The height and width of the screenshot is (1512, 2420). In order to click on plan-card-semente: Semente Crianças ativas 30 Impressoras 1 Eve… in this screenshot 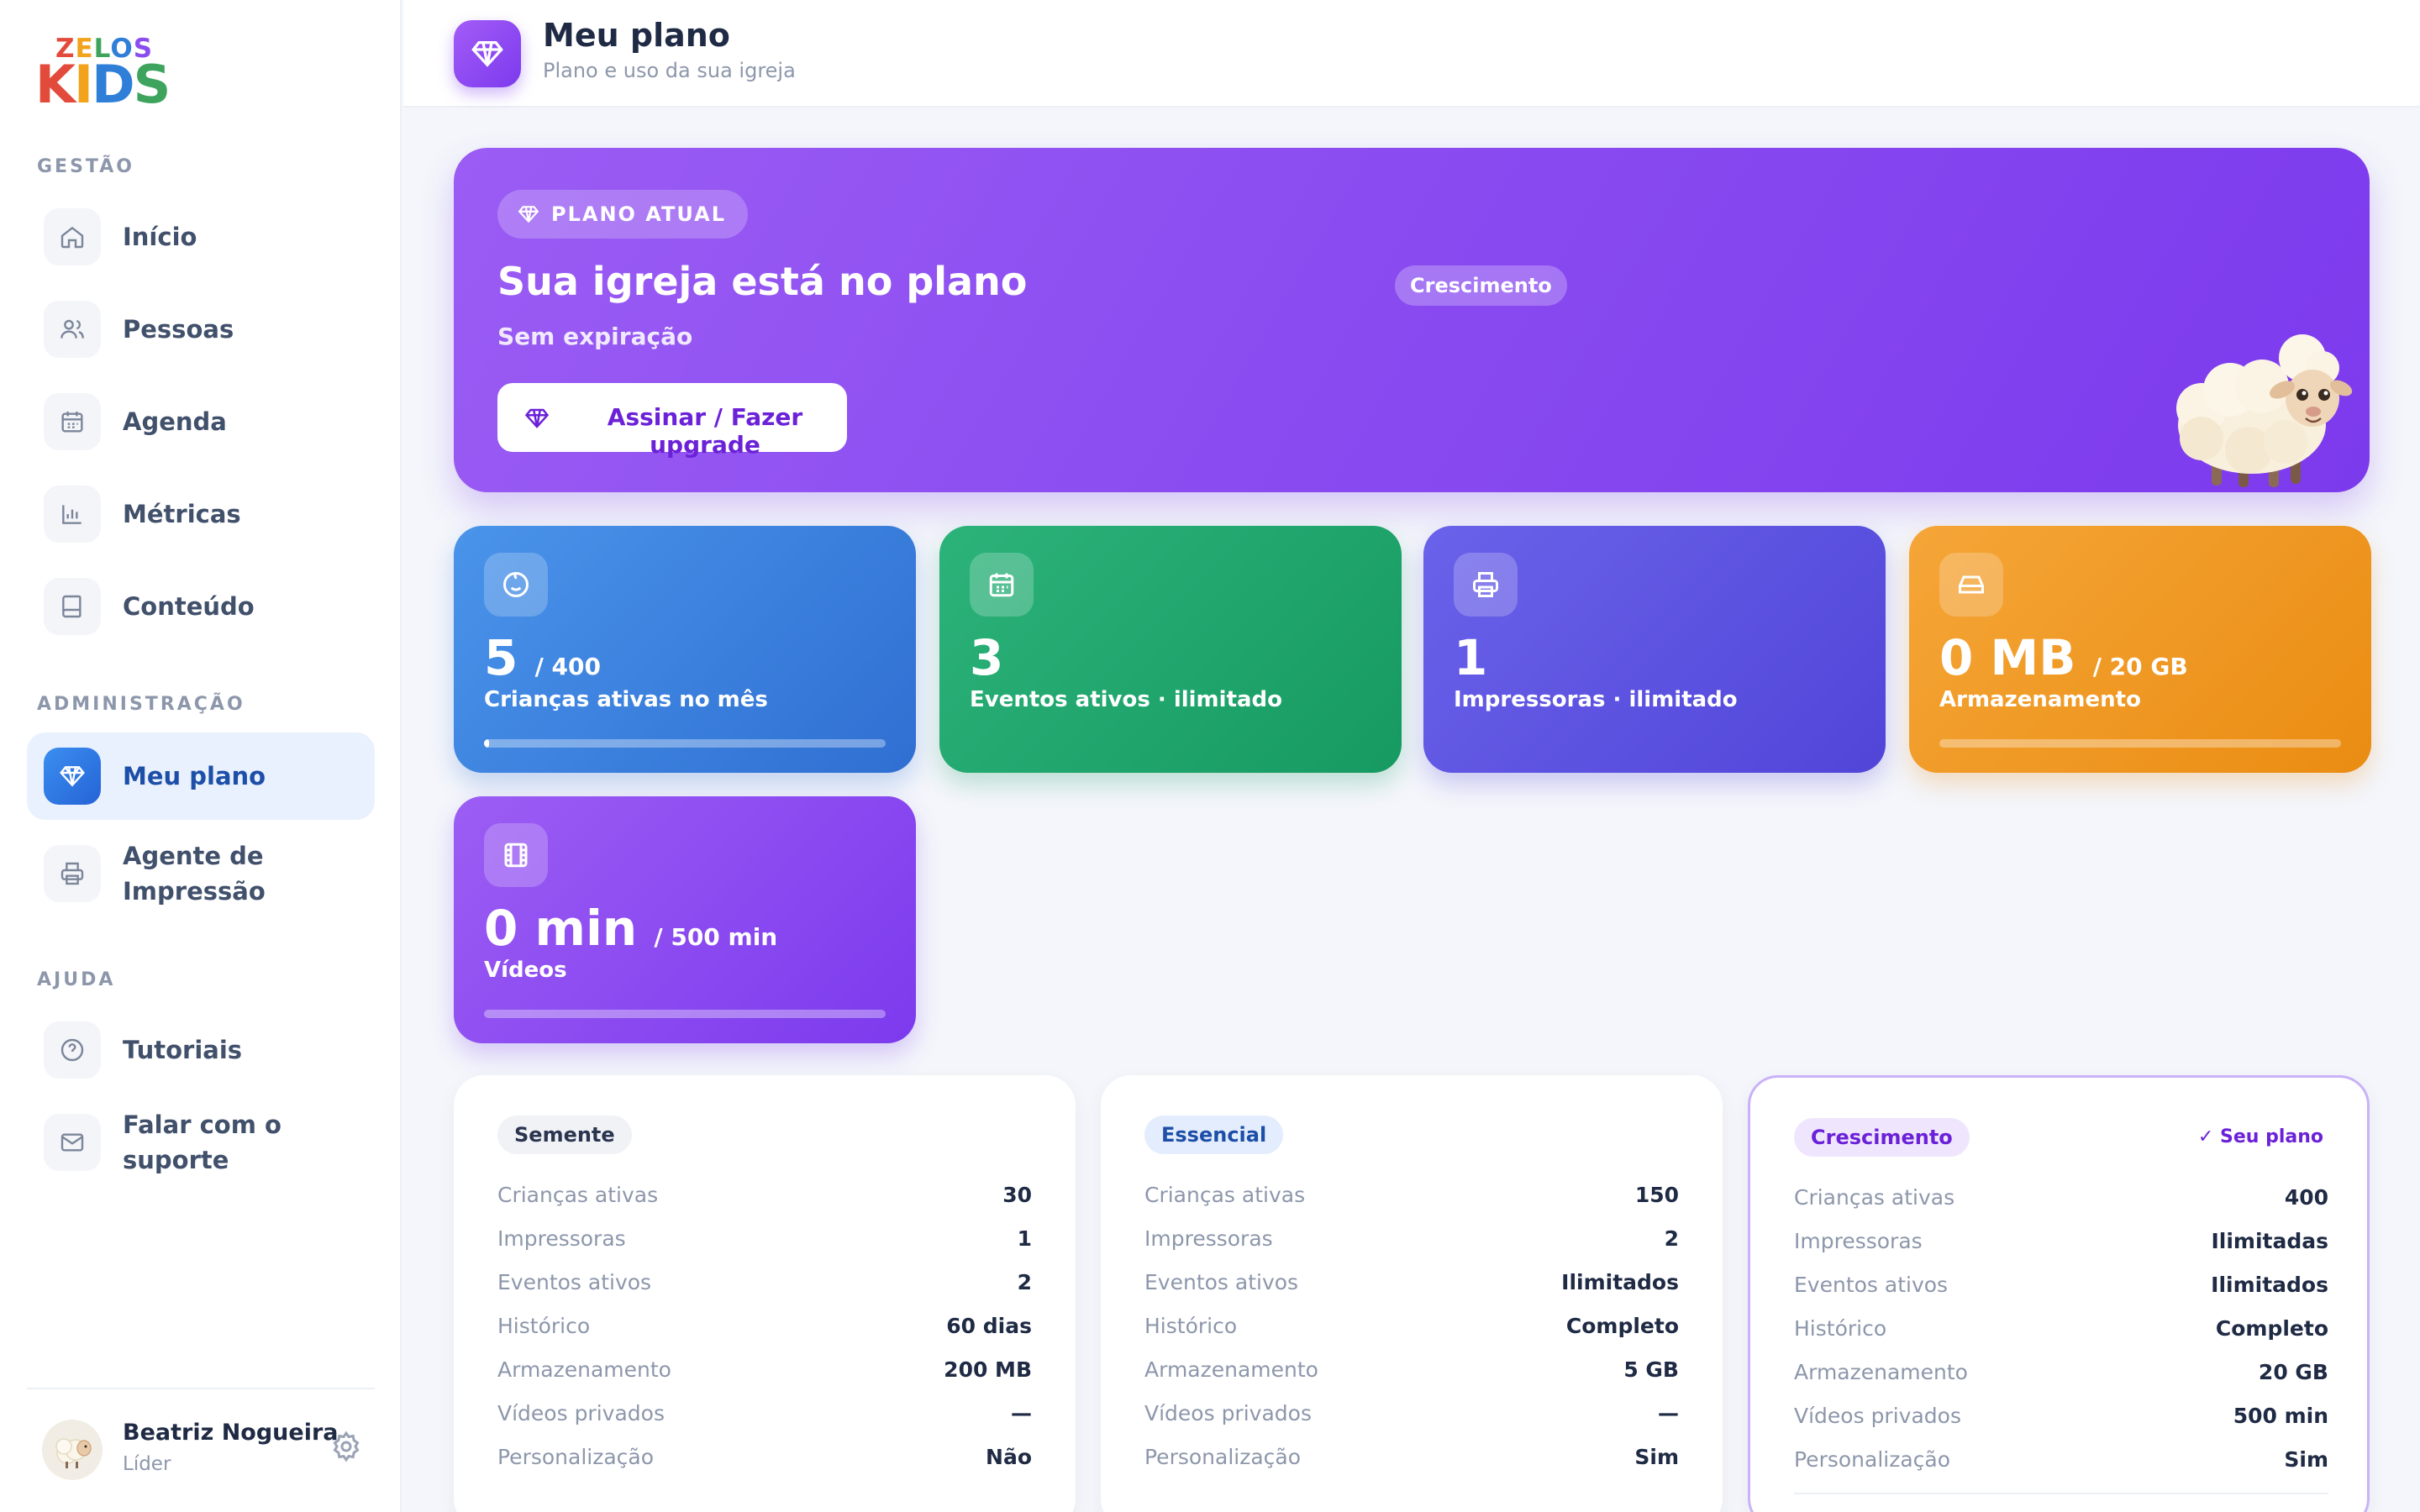, I will do `click(765, 1293)`.